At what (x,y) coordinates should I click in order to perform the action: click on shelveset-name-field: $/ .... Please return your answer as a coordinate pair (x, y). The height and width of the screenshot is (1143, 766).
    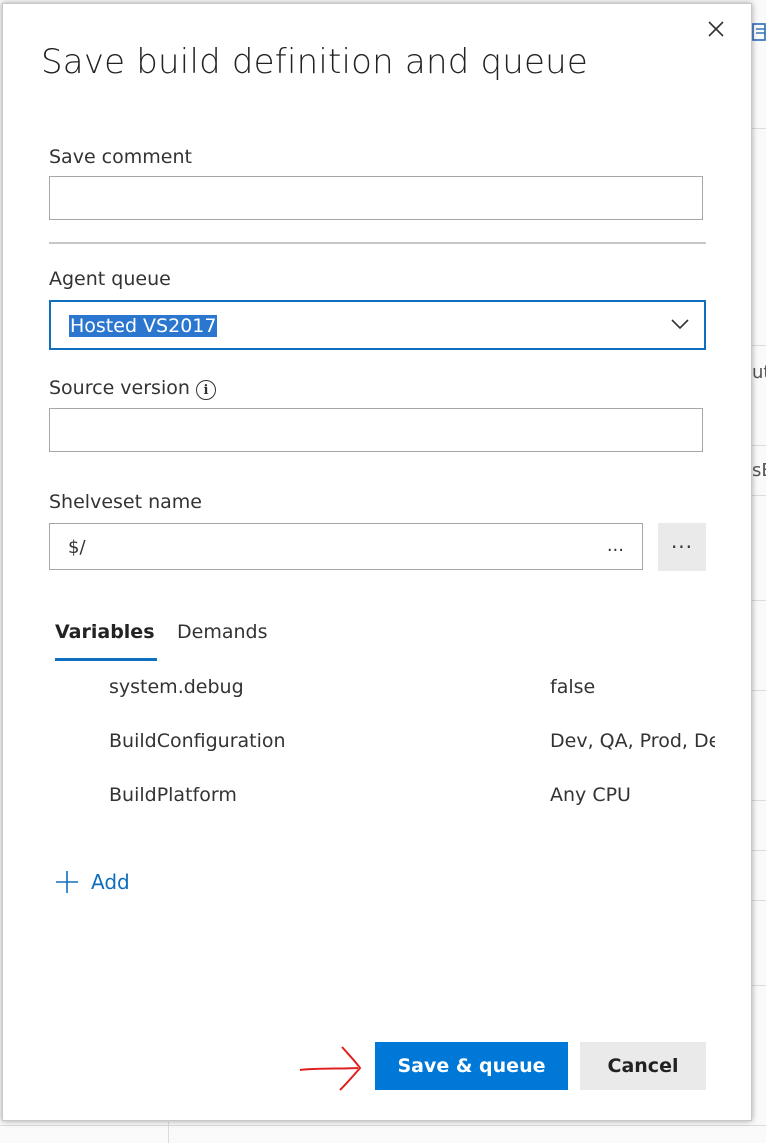
    Looking at the image, I should click on (346, 546).